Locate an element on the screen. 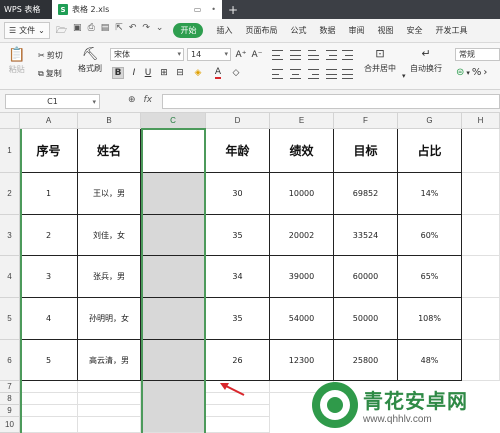 This screenshot has height=433, width=500. table-cell: 60% is located at coordinates (430, 235).